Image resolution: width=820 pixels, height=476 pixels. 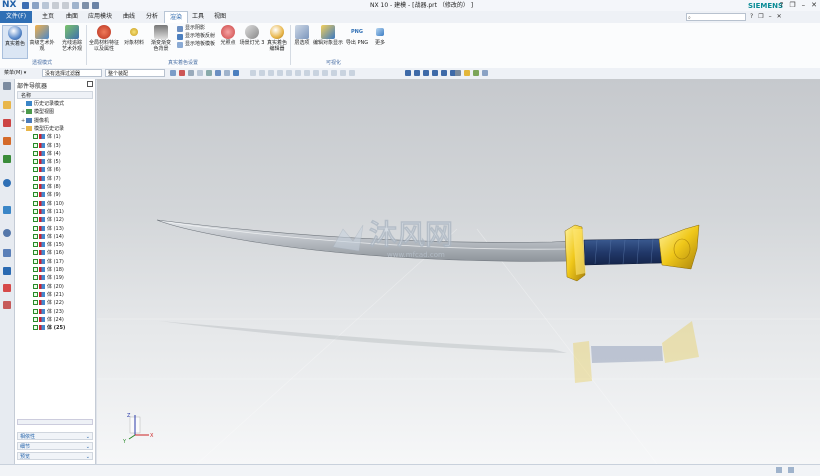 What do you see at coordinates (47, 170) in the screenshot?
I see `navigator-body-row: 体 (6)` at bounding box center [47, 170].